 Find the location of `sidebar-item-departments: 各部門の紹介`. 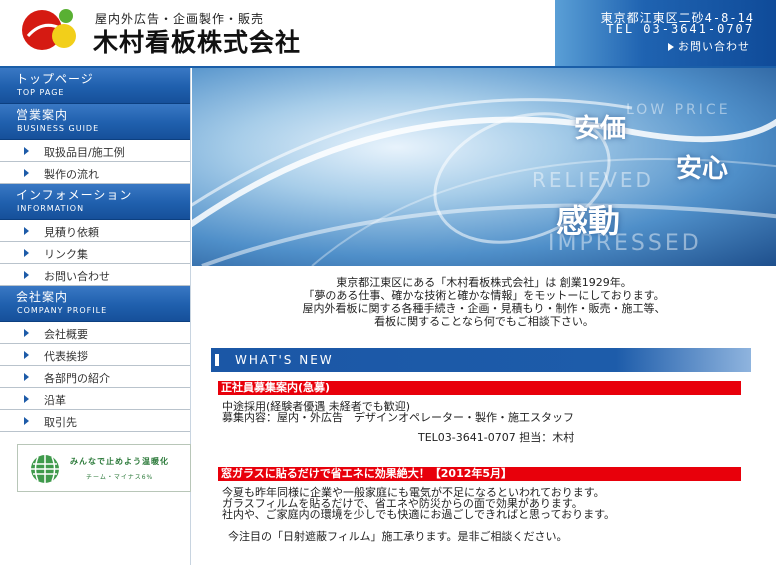

sidebar-item-departments: 各部門の紹介 is located at coordinates (95, 377).